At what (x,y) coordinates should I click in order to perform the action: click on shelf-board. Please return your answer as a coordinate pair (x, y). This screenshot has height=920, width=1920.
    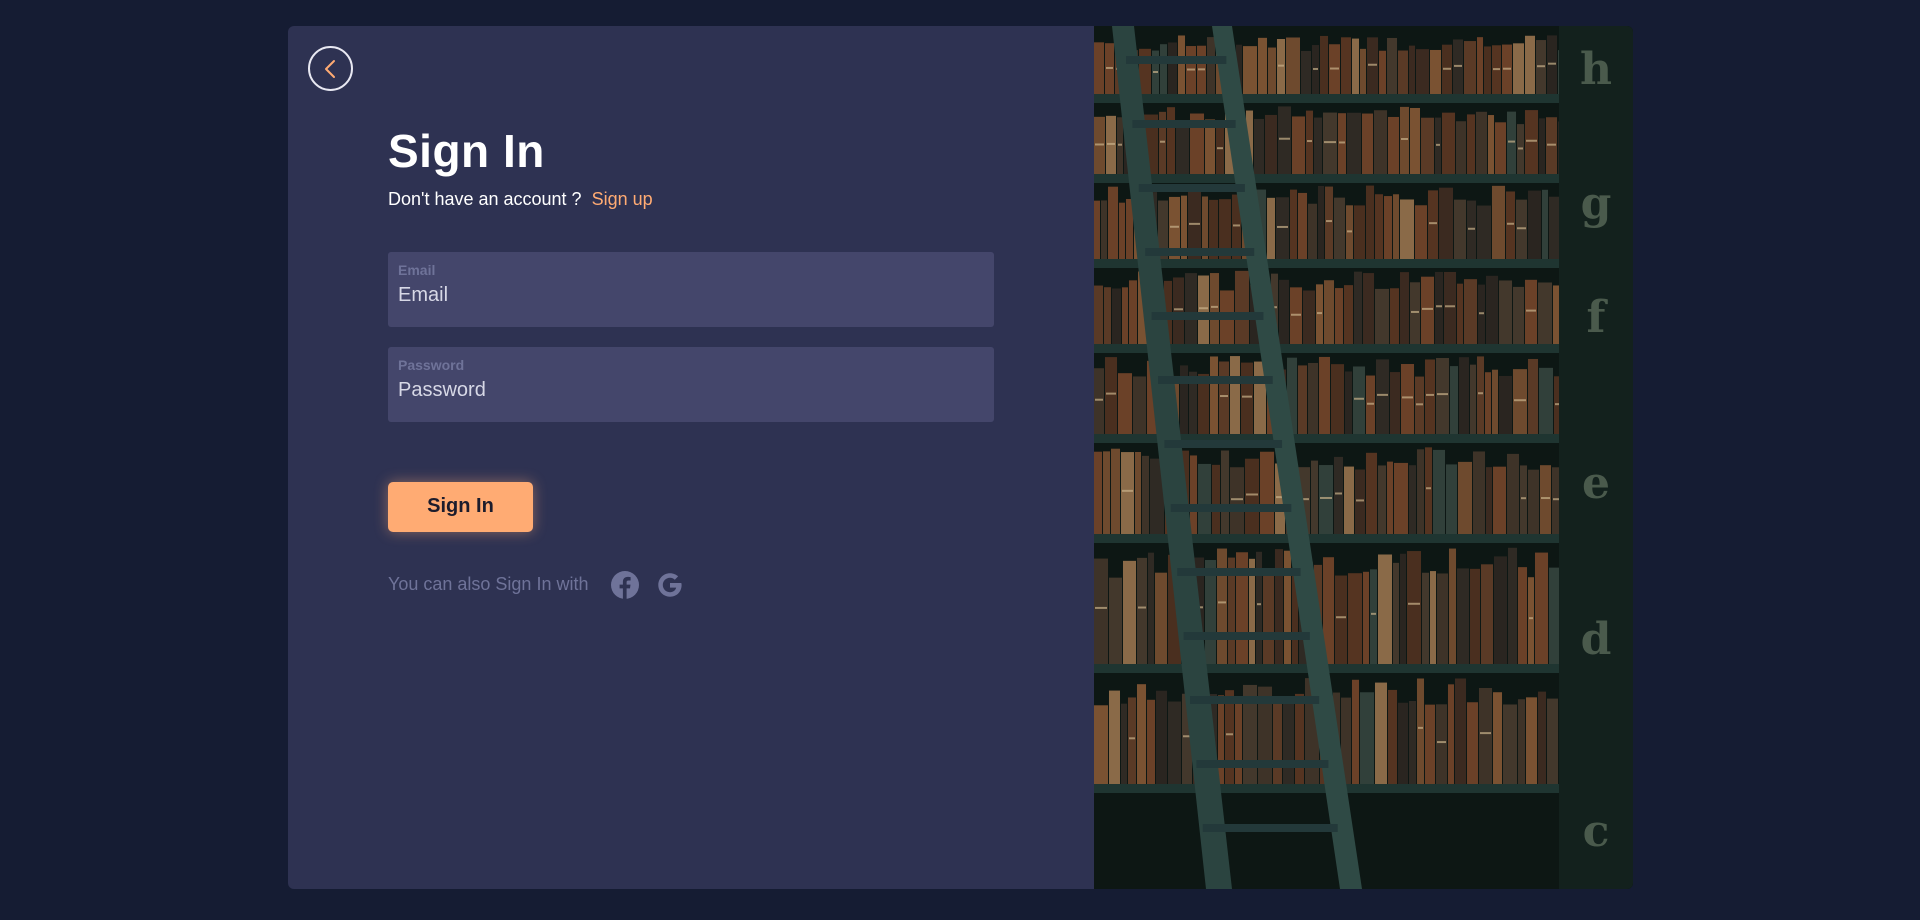
    Looking at the image, I should click on (1329, 178).